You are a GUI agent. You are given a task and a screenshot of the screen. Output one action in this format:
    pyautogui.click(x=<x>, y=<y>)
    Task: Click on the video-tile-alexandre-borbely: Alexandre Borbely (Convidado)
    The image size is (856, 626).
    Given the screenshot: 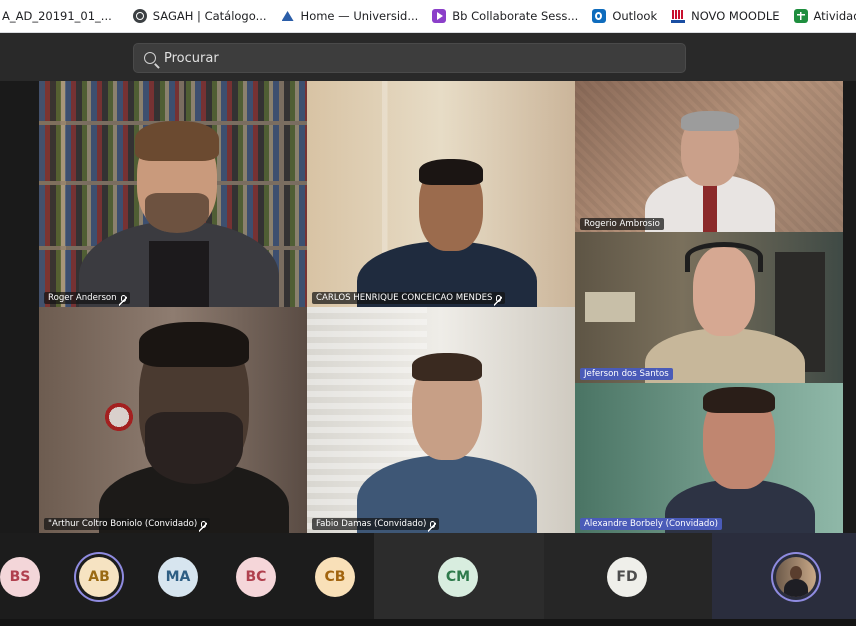 What is the action you would take?
    pyautogui.click(x=709, y=458)
    